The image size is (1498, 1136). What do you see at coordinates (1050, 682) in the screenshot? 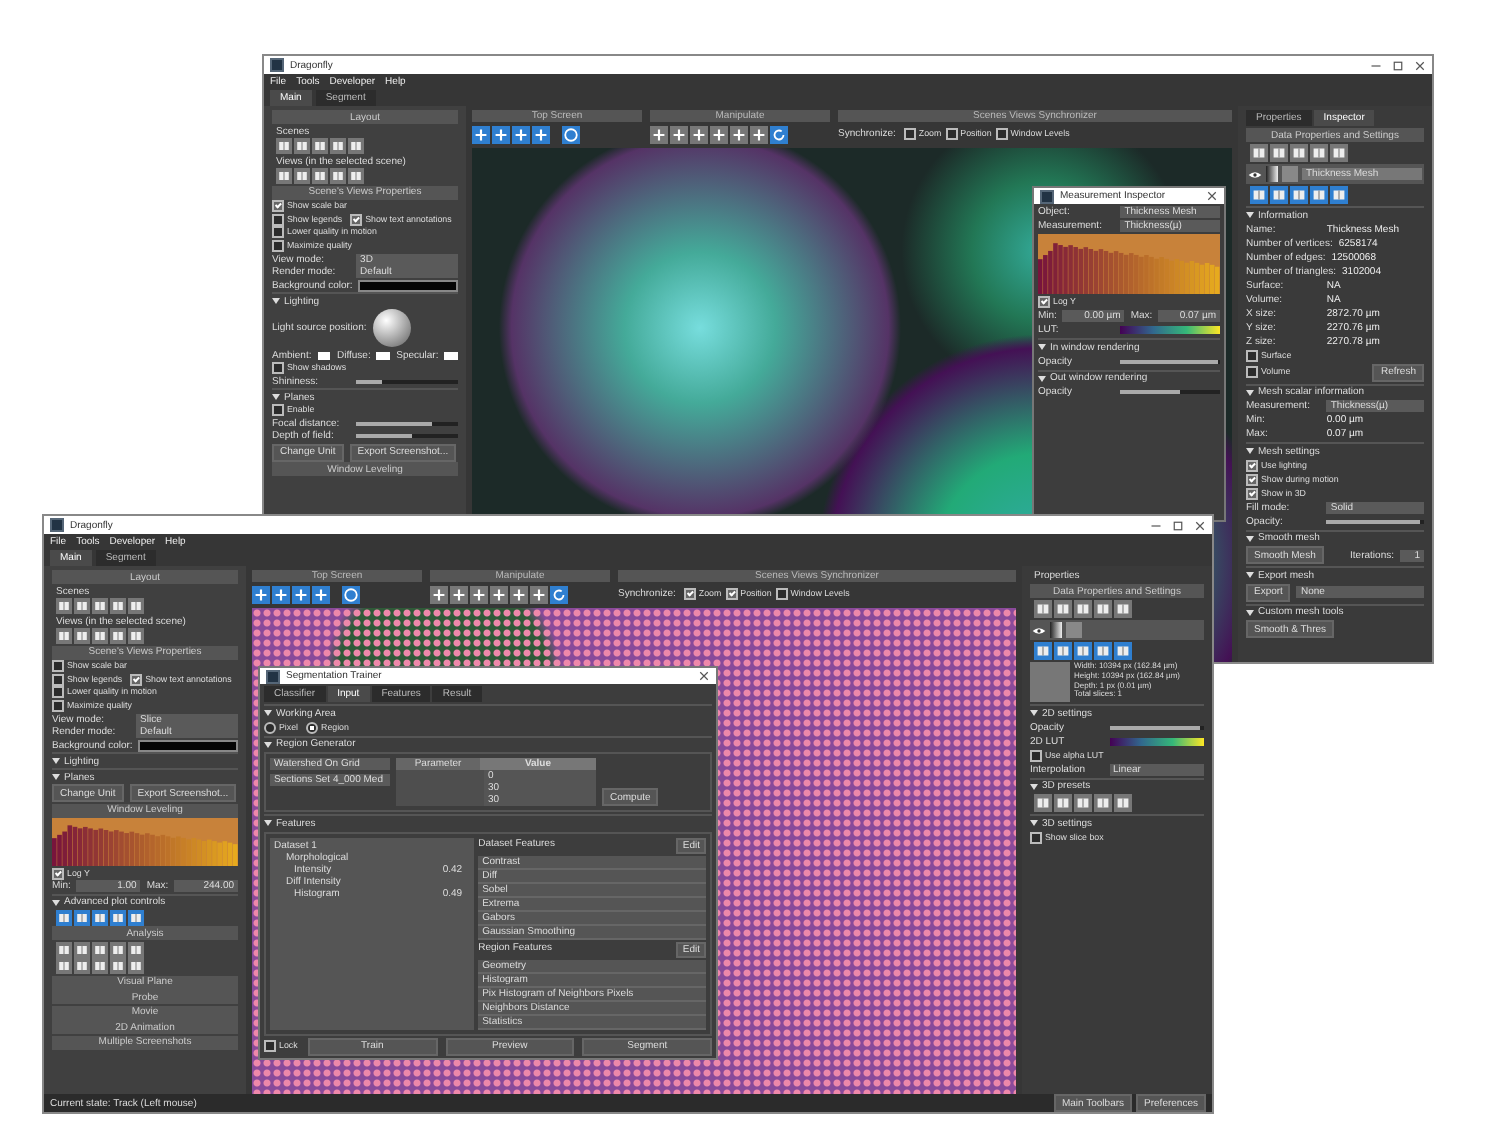
I see `image-thumbnail` at bounding box center [1050, 682].